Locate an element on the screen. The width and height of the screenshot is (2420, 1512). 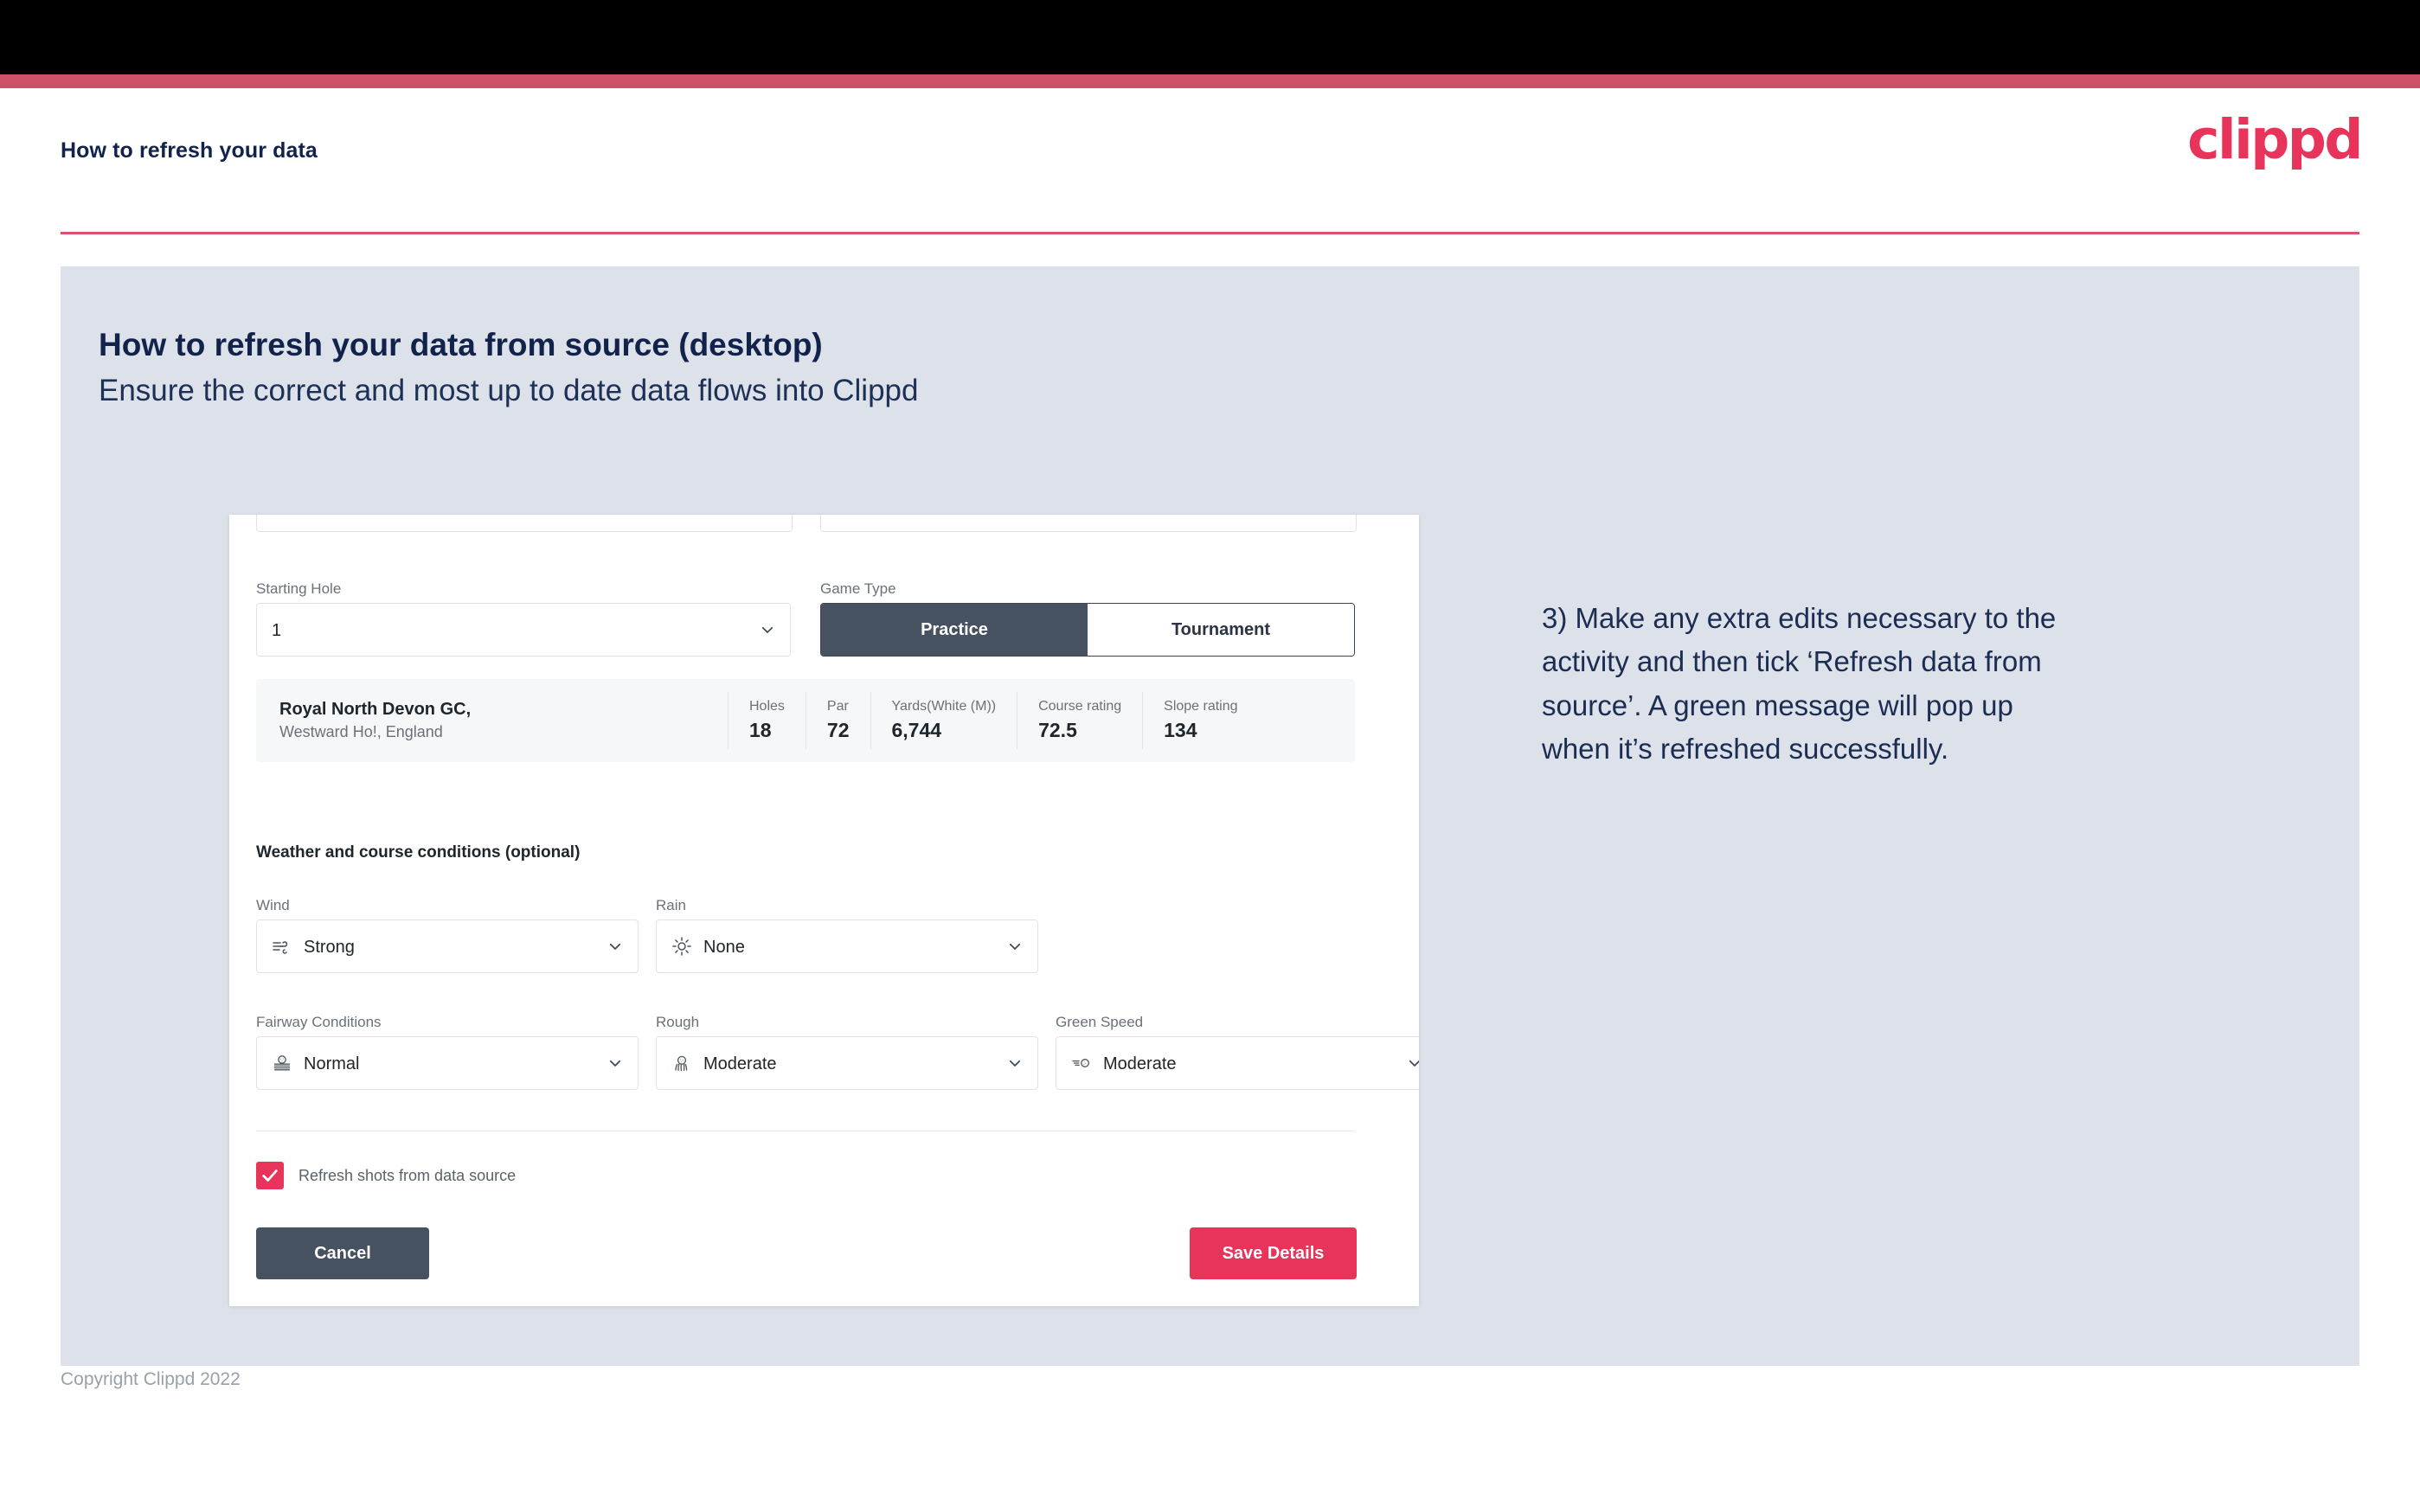
starting-hole-label: Starting Hole is located at coordinates (299, 588).